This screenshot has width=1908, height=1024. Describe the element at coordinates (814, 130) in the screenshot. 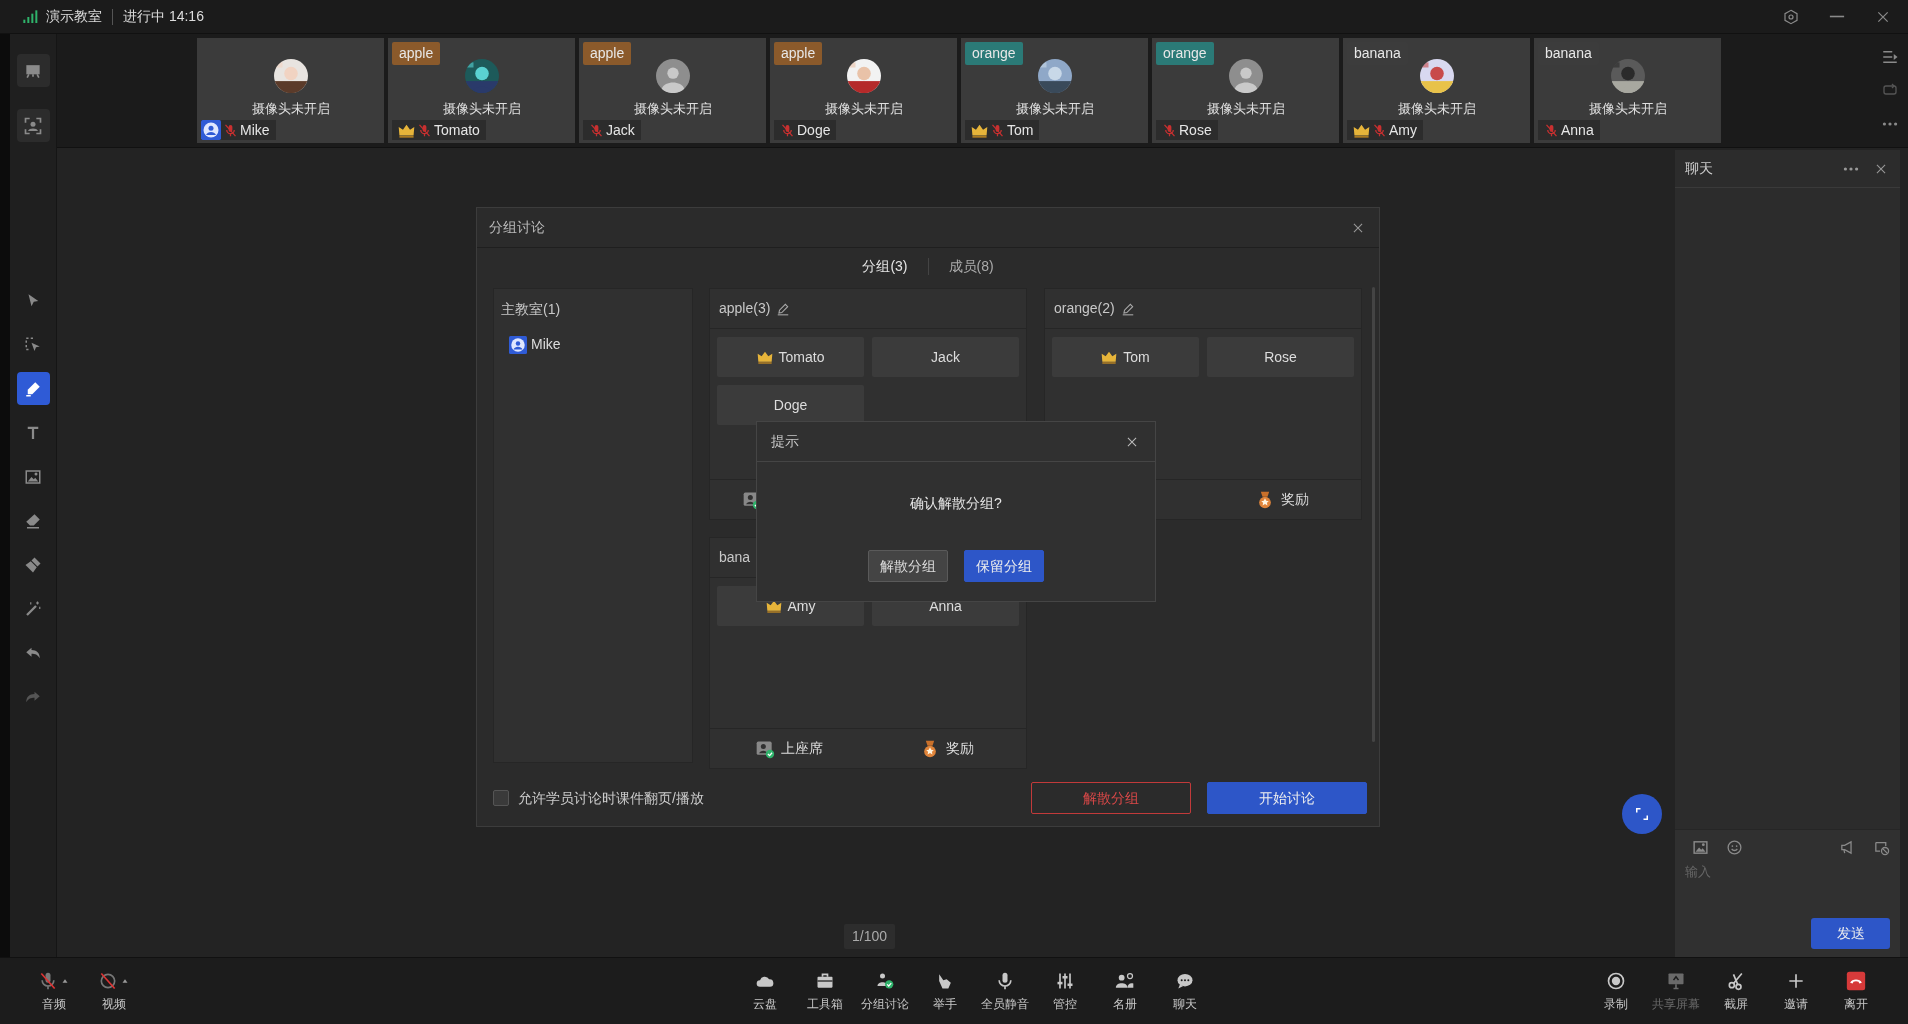

I see `participant-name: Doge` at that location.